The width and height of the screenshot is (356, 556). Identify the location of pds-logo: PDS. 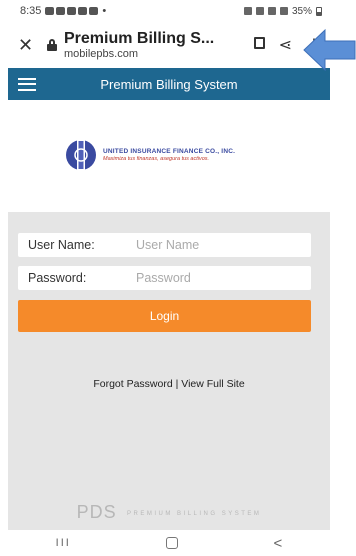
(96, 512).